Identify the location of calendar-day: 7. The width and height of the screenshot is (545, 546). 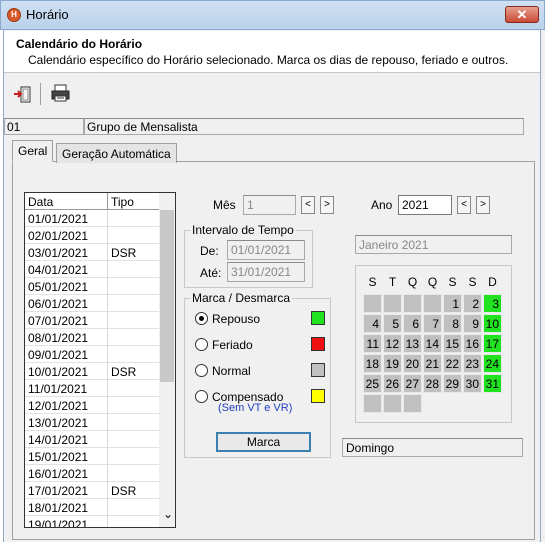
(432, 323).